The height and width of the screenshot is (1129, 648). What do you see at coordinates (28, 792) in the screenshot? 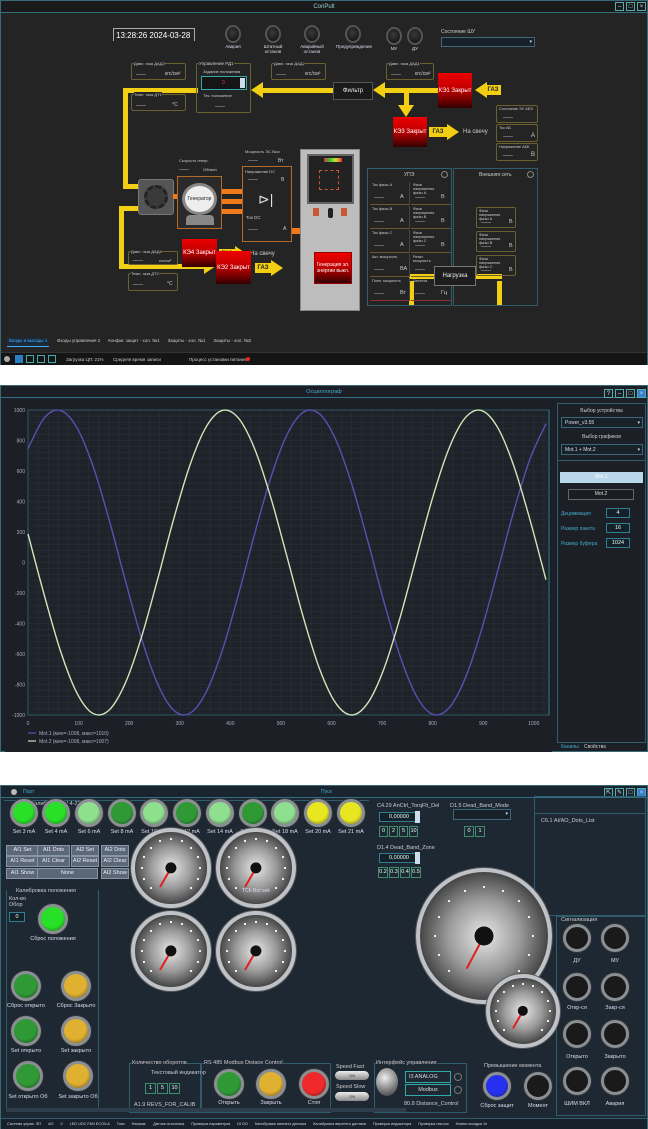
I see `port-menu: Порт` at bounding box center [28, 792].